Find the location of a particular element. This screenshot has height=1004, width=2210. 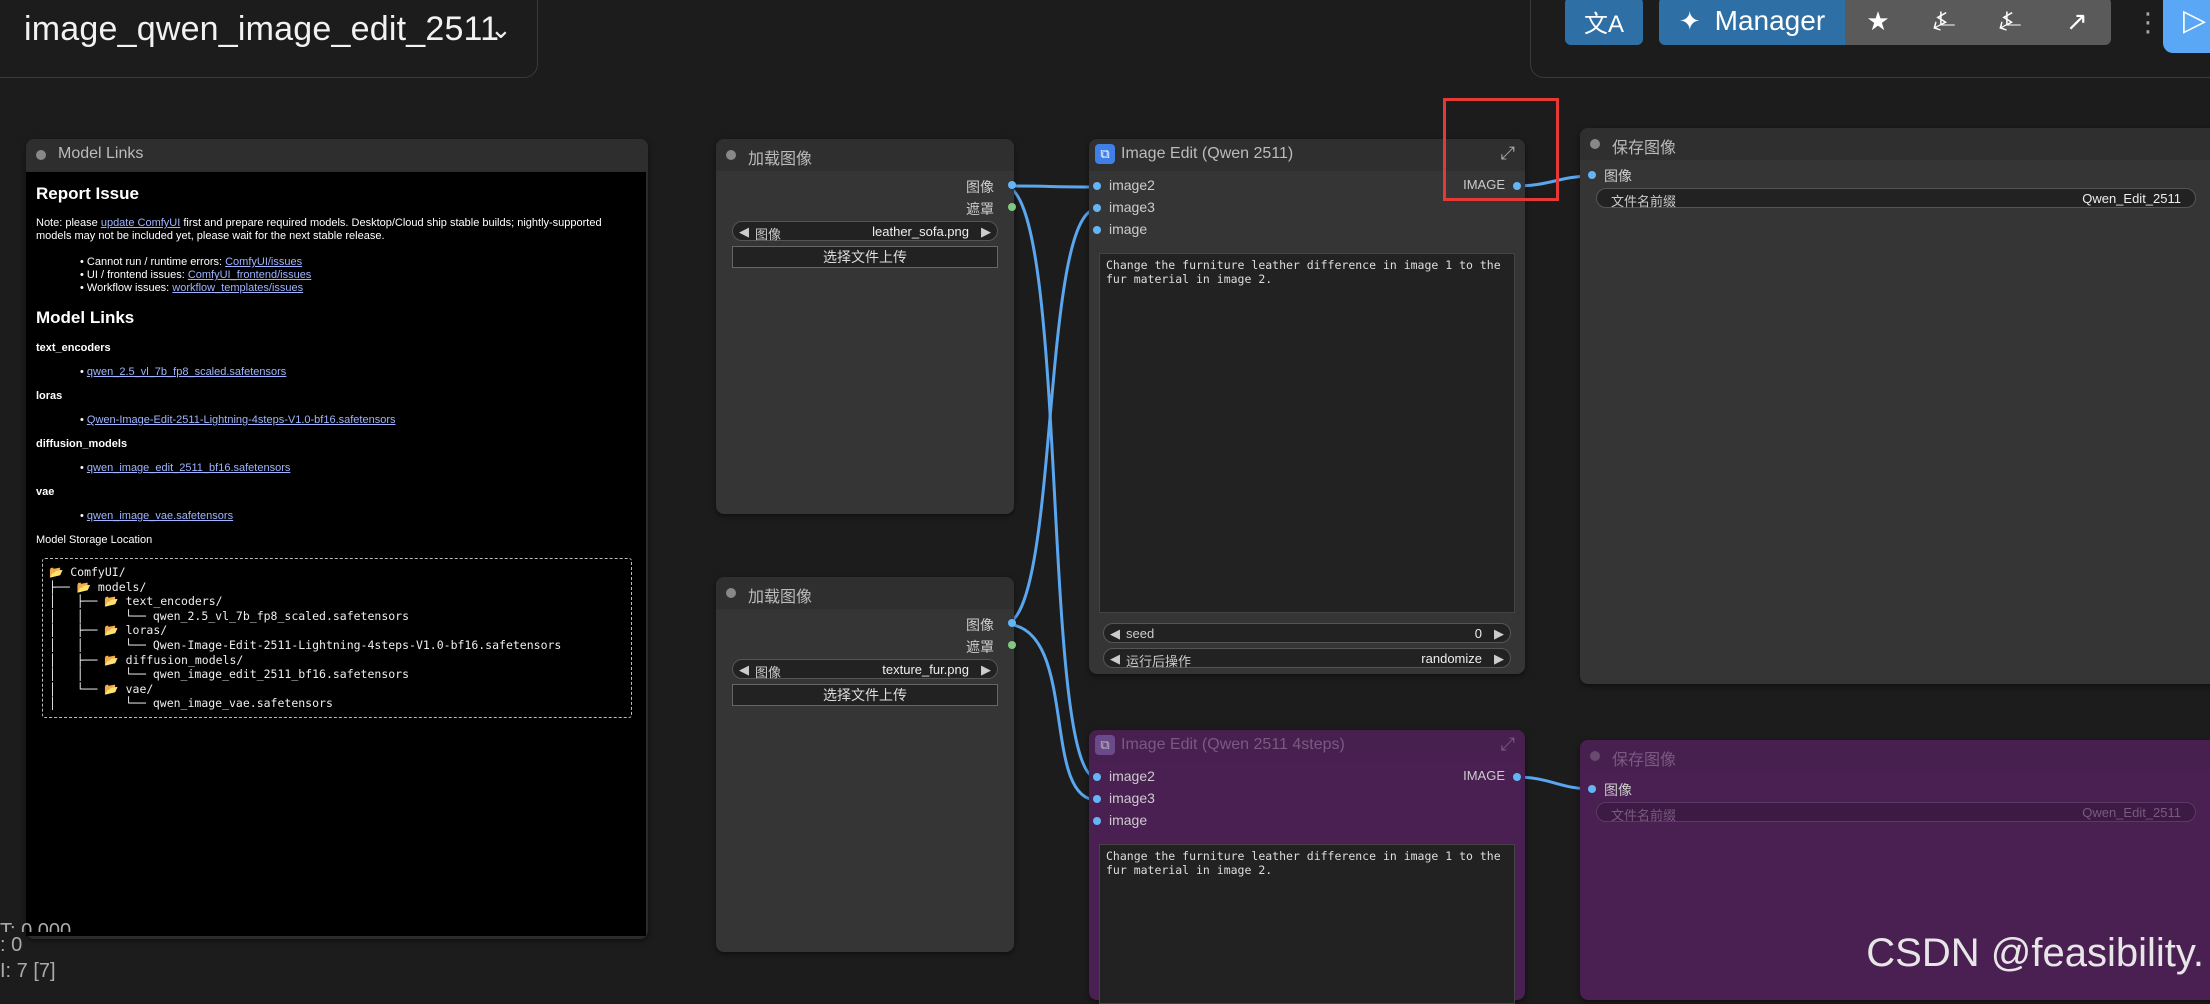

input-label: image2 is located at coordinates (1132, 185).